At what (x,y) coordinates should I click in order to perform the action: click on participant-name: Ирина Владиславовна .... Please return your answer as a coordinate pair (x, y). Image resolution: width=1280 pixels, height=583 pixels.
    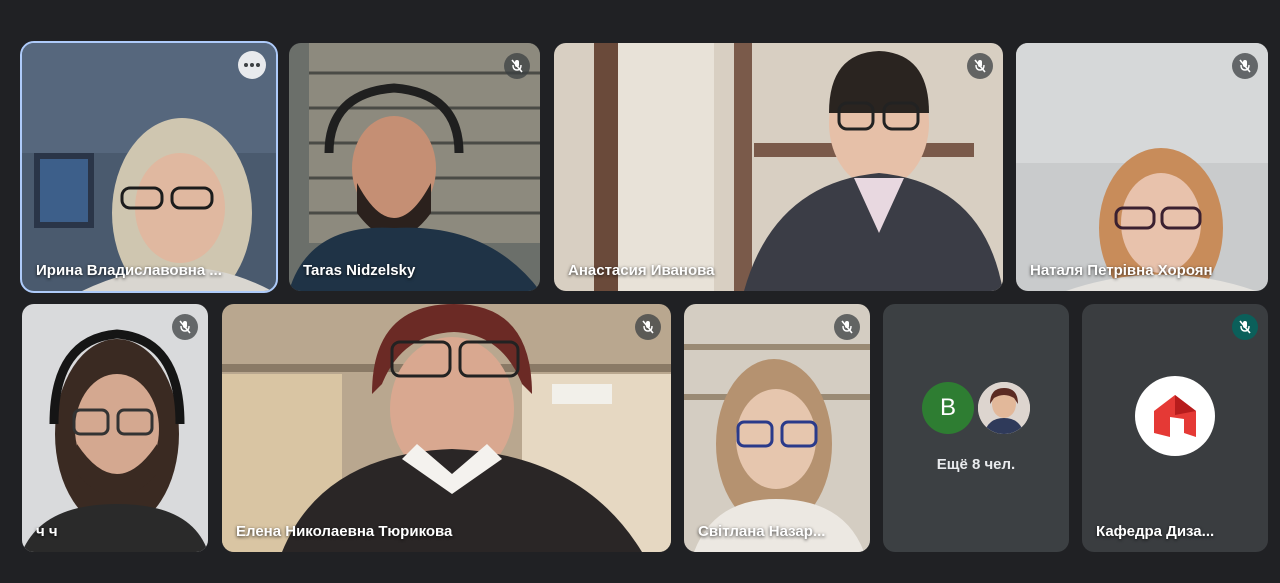
    Looking at the image, I should click on (129, 270).